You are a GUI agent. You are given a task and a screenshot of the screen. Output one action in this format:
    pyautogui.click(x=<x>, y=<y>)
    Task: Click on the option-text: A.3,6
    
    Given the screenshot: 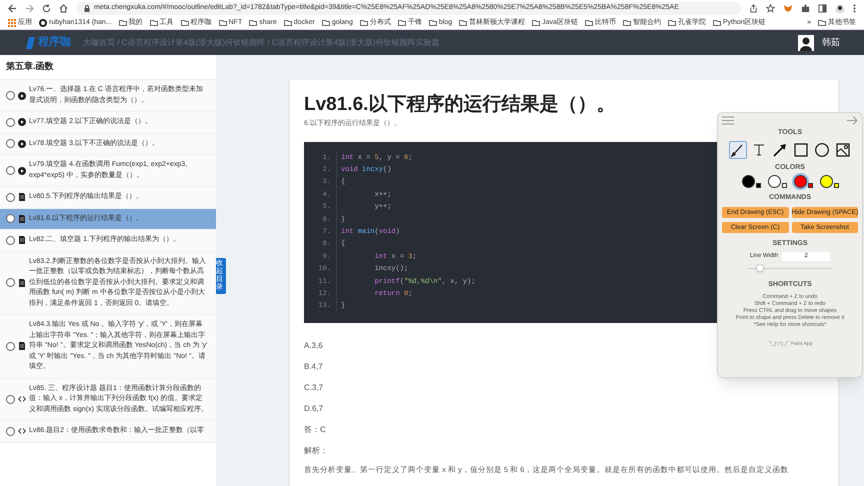 What is the action you would take?
    pyautogui.click(x=313, y=345)
    